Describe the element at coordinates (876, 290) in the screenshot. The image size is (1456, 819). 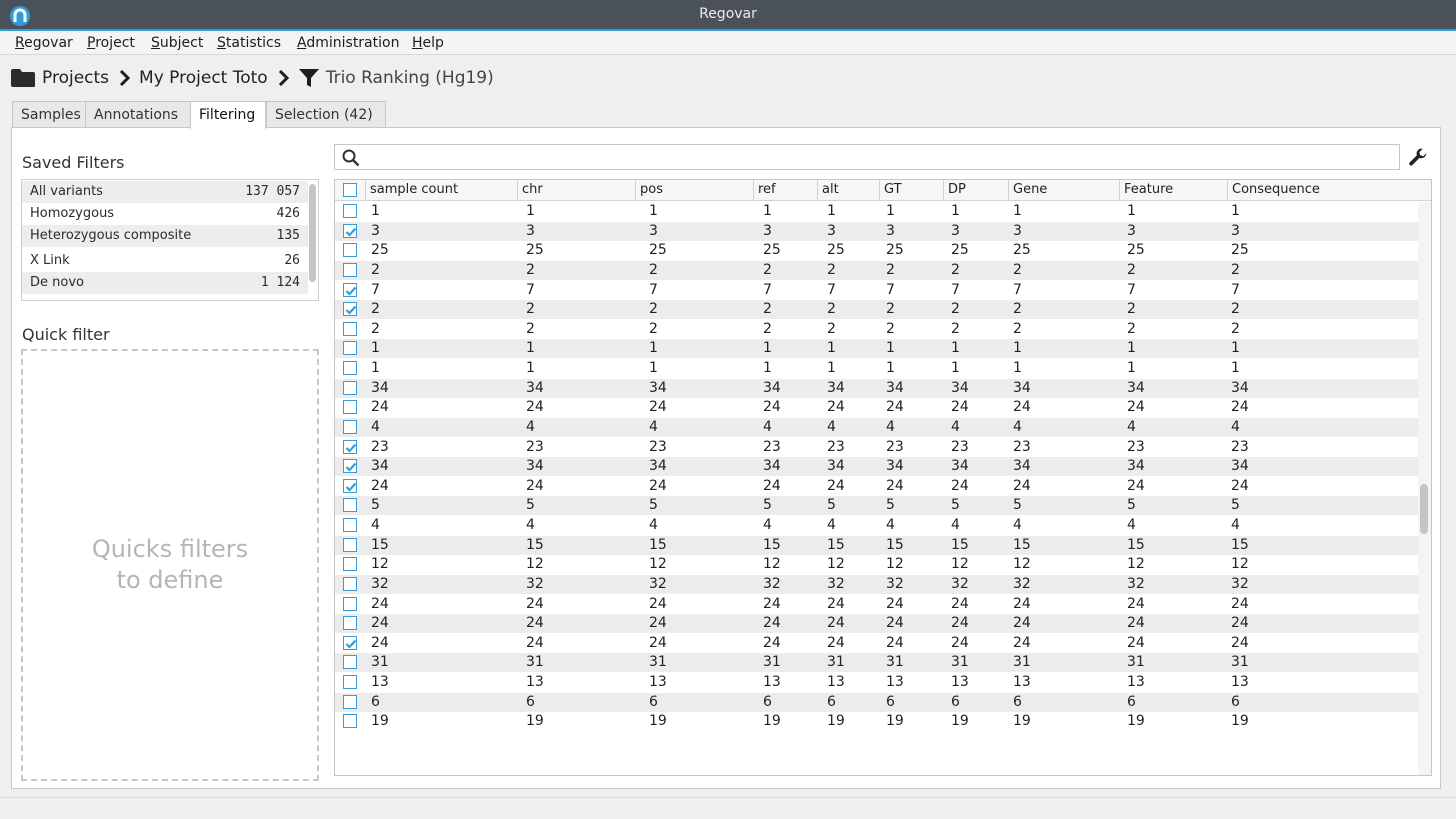
I see `table-row: 7 7 7 7 7 7 7 7 7 7` at that location.